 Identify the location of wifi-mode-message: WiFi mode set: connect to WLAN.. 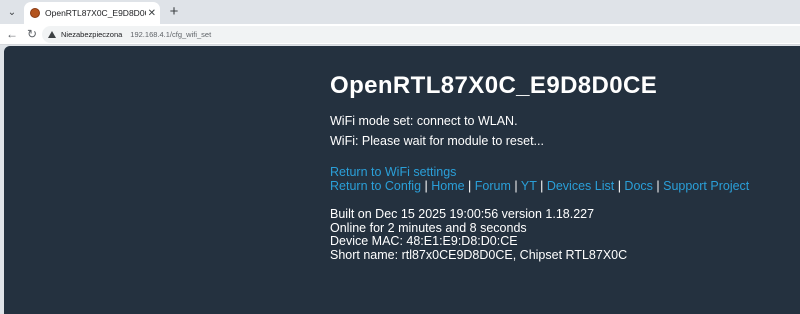
(424, 121).